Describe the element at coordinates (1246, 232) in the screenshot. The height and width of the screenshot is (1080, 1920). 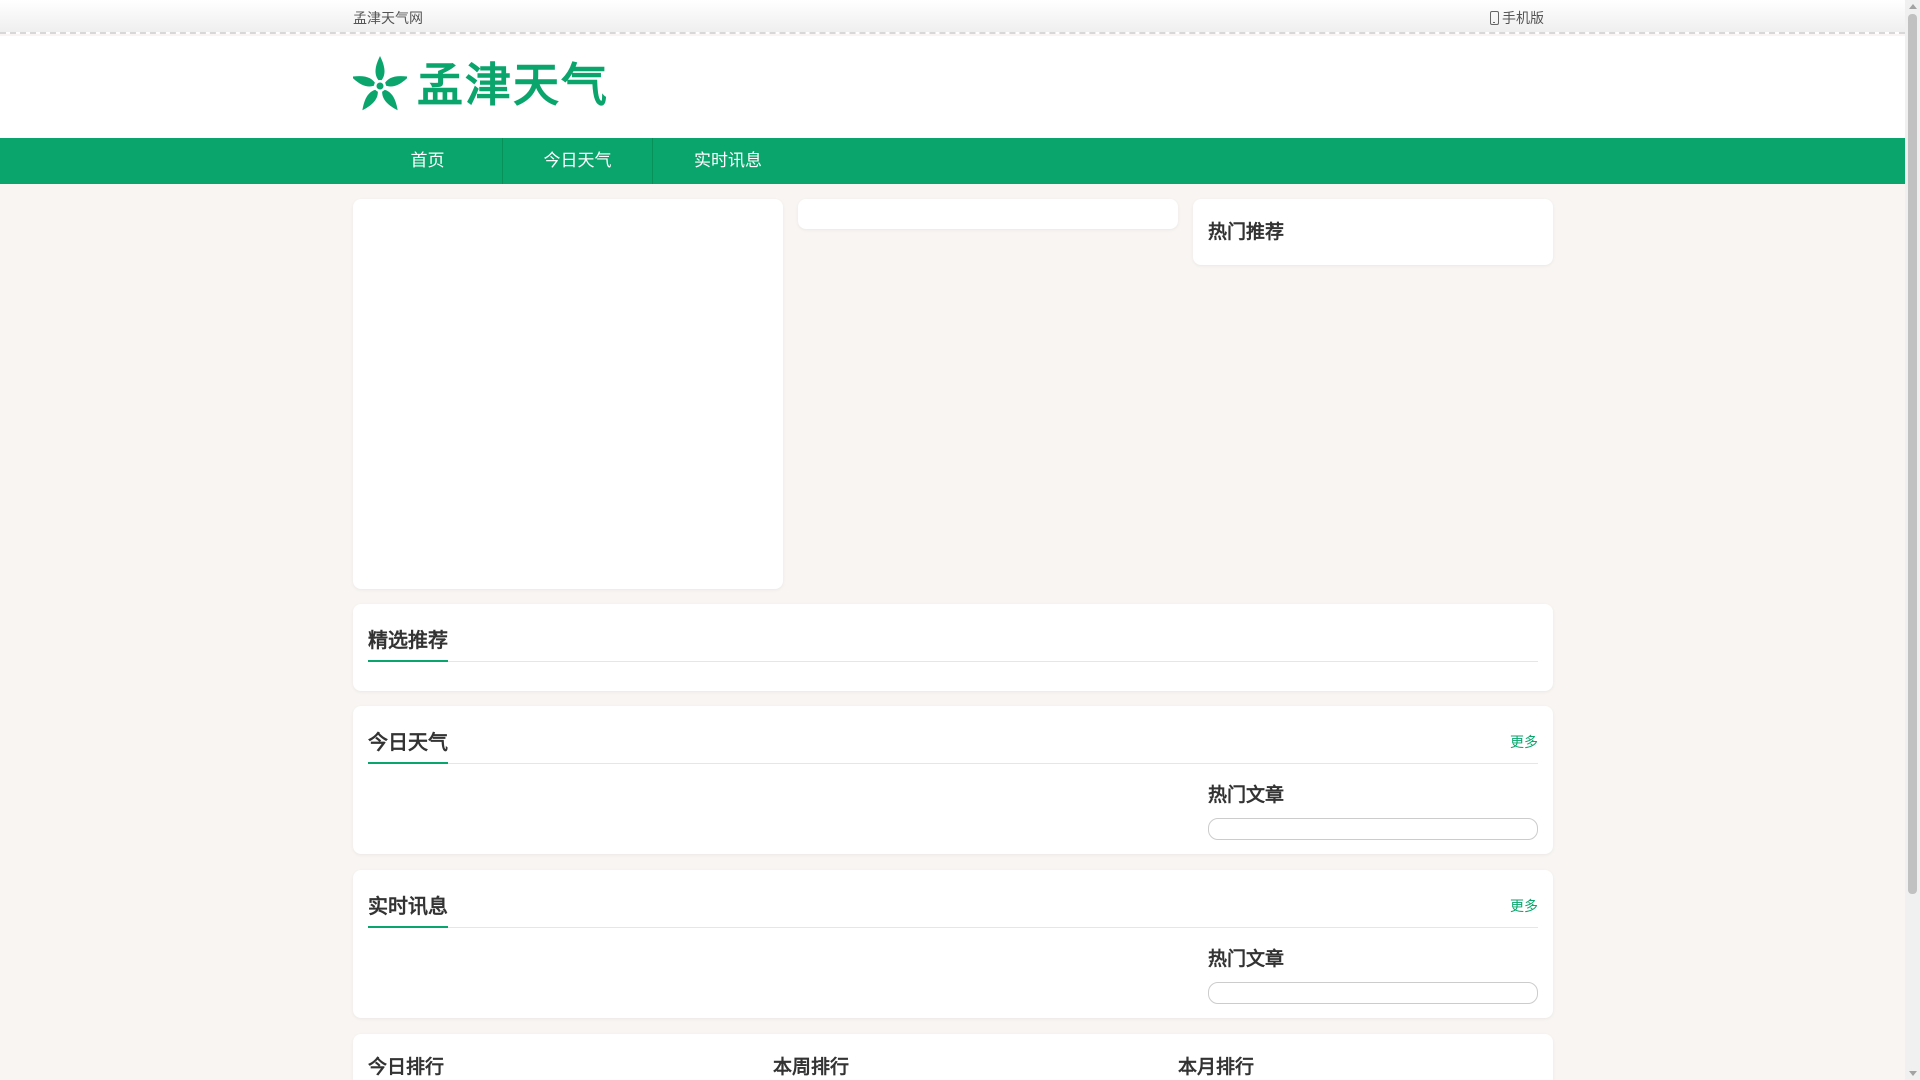
I see `hot-recommend-title: 热门推荐` at that location.